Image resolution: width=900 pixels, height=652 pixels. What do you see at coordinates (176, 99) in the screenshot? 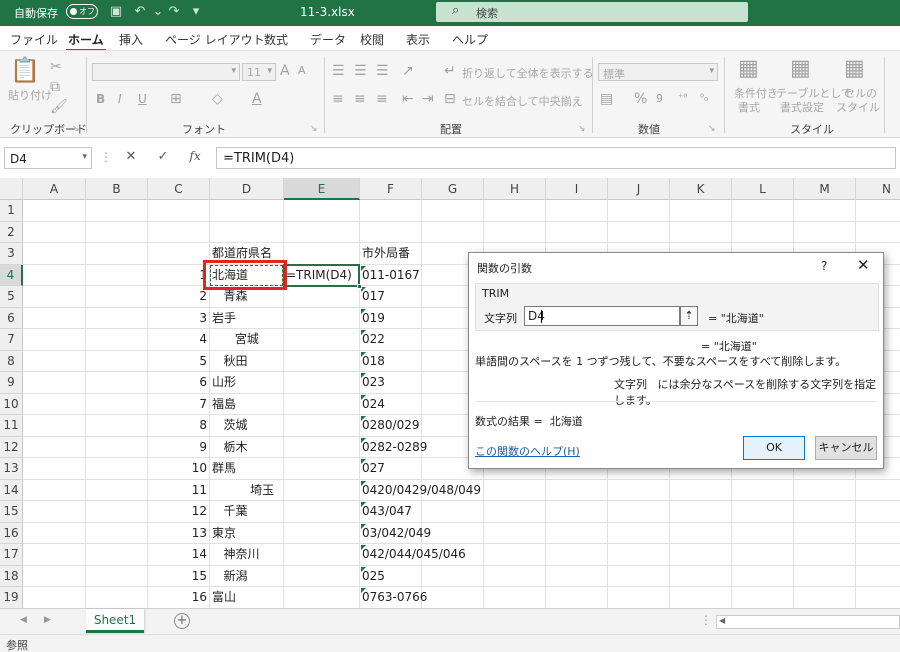
I see `borders-icon: ⊞` at bounding box center [176, 99].